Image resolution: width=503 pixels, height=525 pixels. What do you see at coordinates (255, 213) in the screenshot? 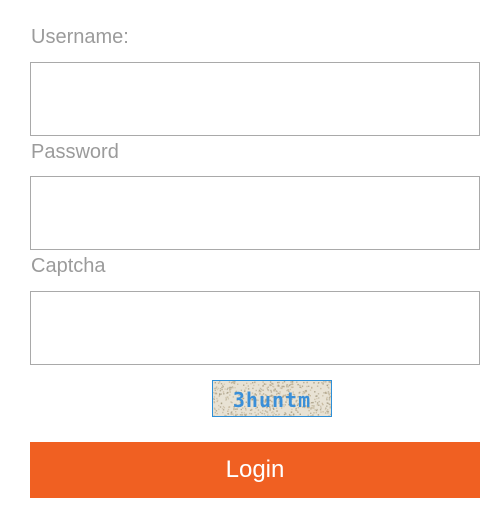
I see `password-input` at bounding box center [255, 213].